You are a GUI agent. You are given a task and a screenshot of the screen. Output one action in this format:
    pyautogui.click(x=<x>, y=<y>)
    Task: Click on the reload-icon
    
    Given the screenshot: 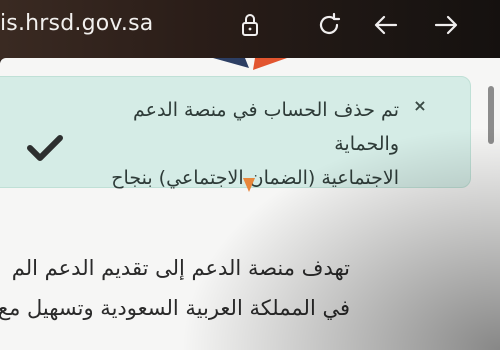 What is the action you would take?
    pyautogui.click(x=329, y=25)
    